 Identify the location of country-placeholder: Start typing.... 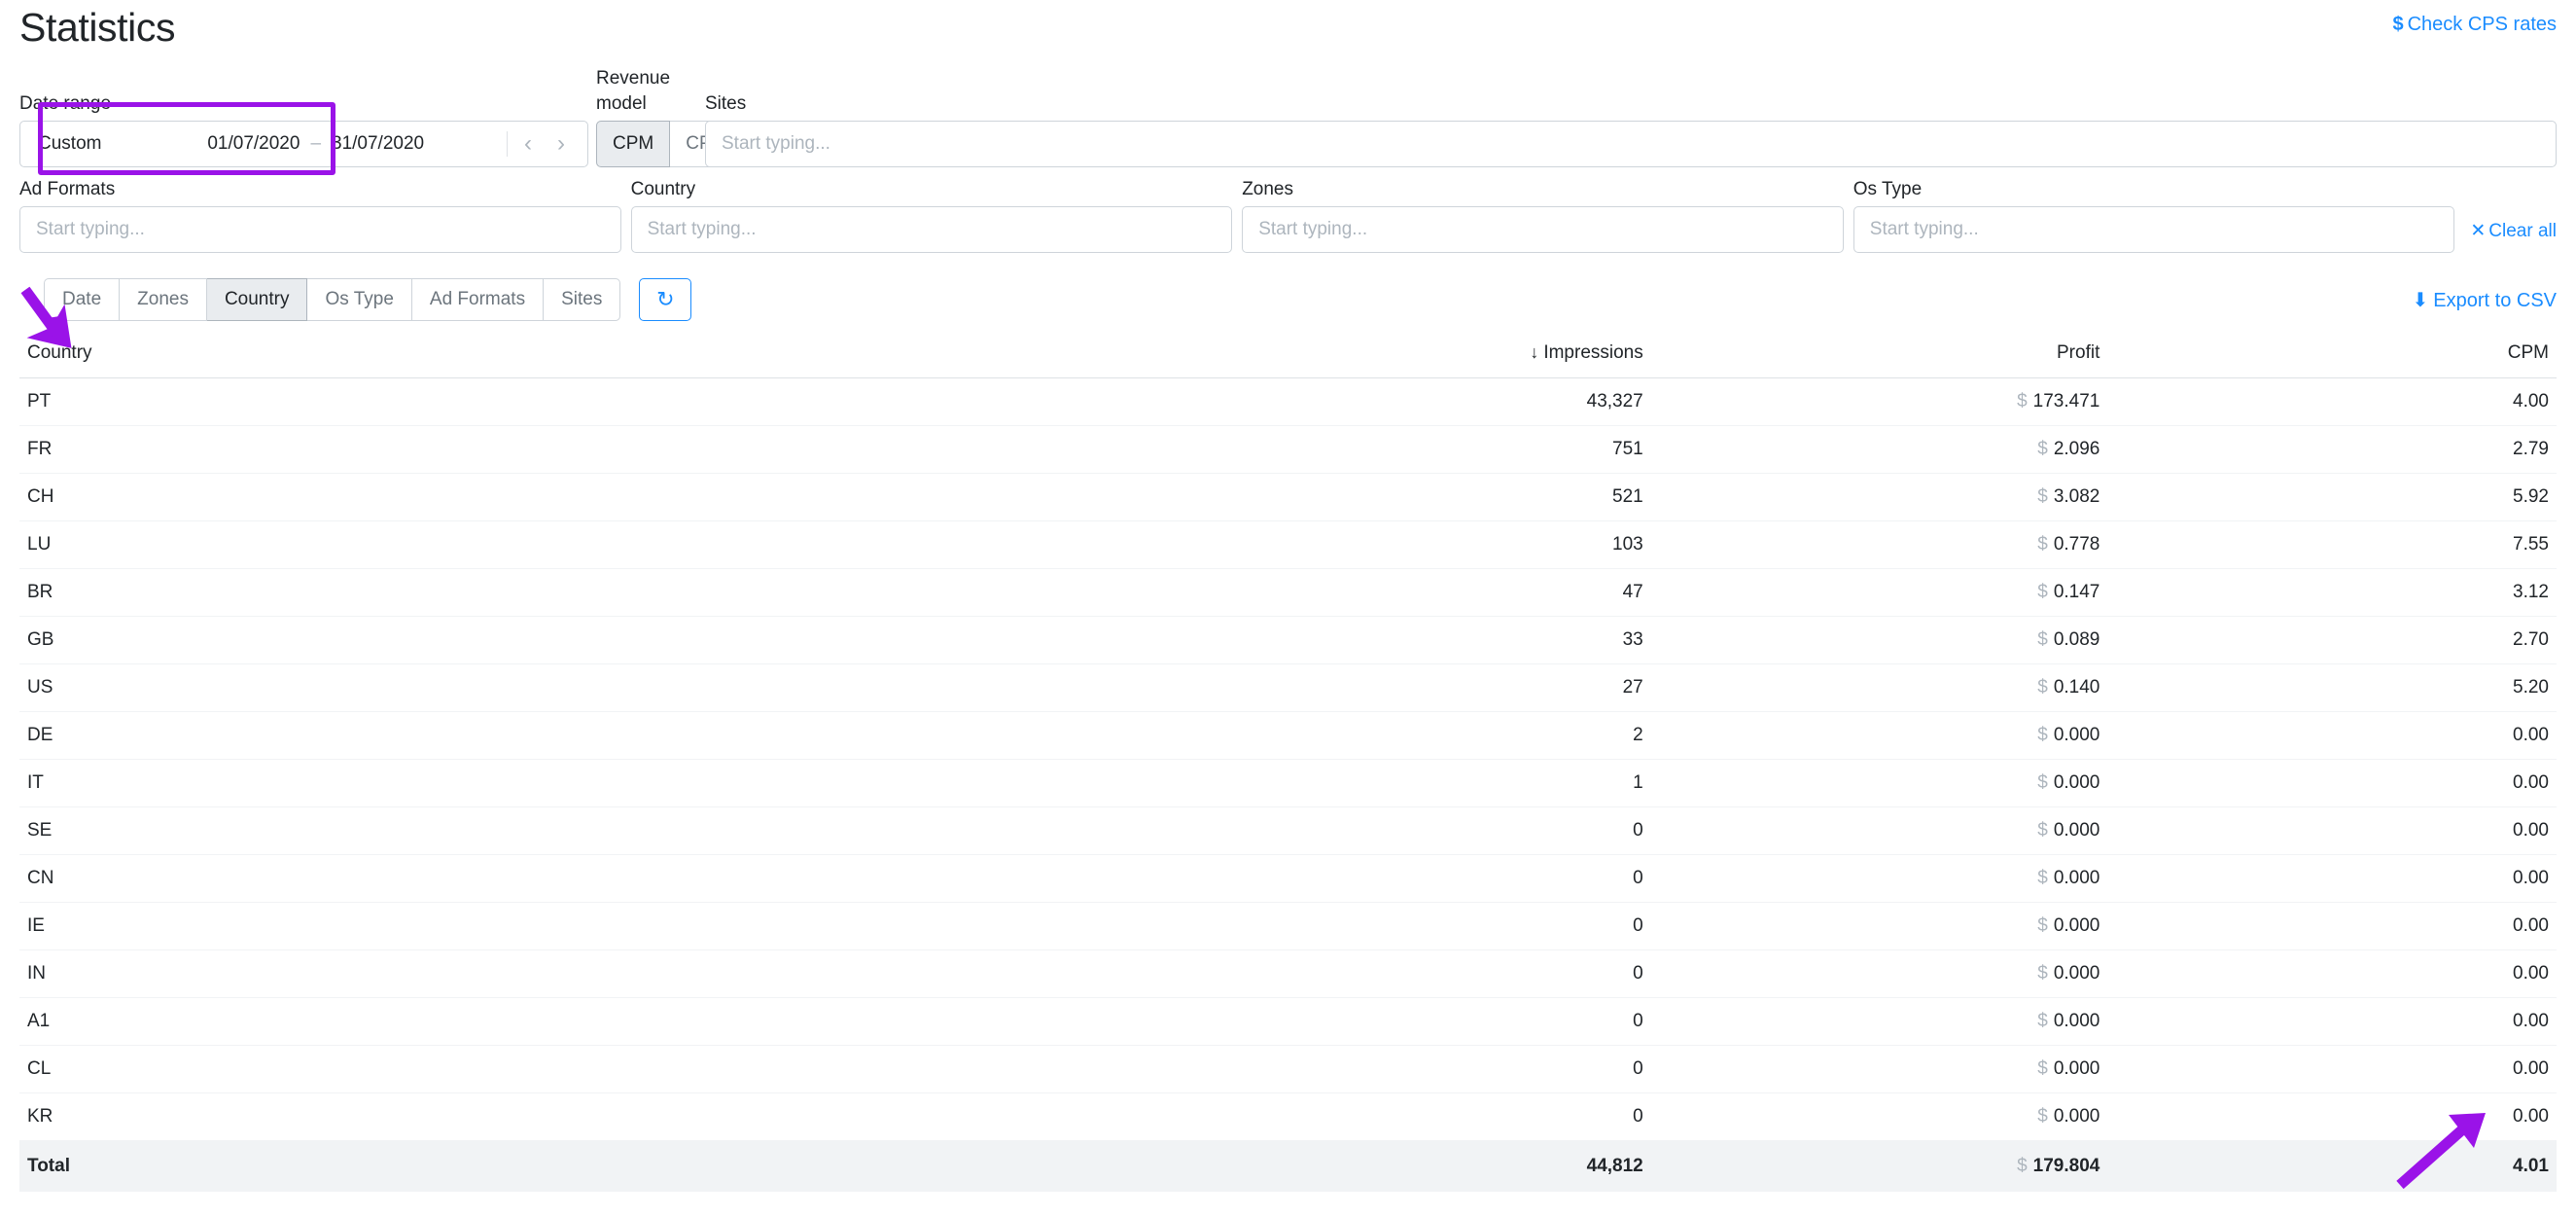
(702, 229).